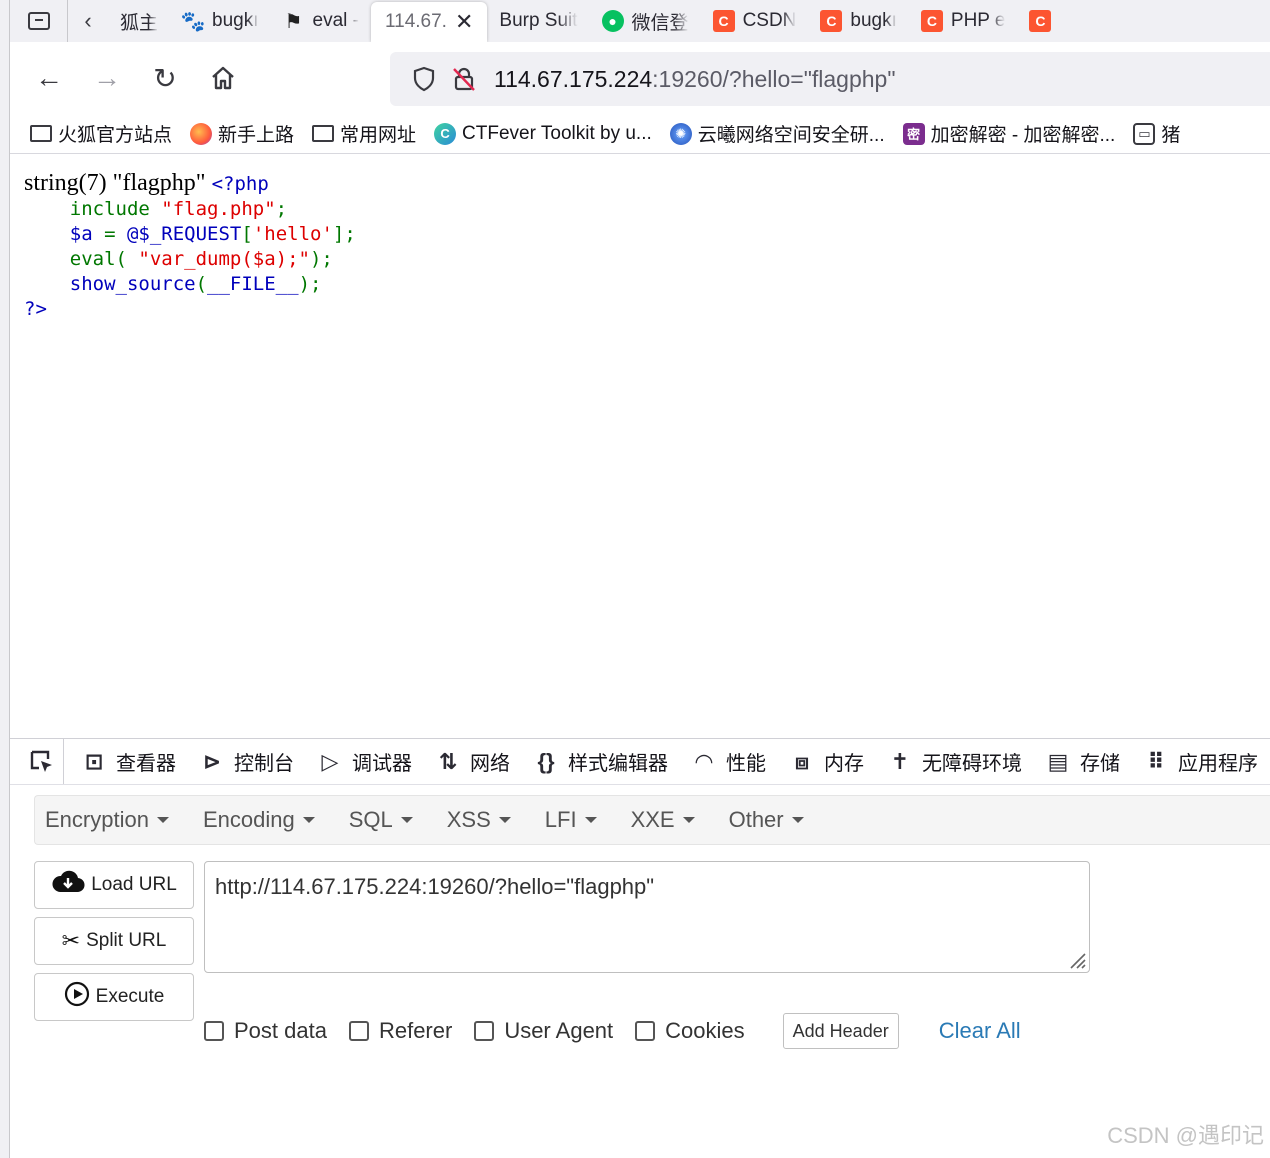 Image resolution: width=1270 pixels, height=1158 pixels. I want to click on url-path: :19260/?hello="flagphp", so click(774, 78).